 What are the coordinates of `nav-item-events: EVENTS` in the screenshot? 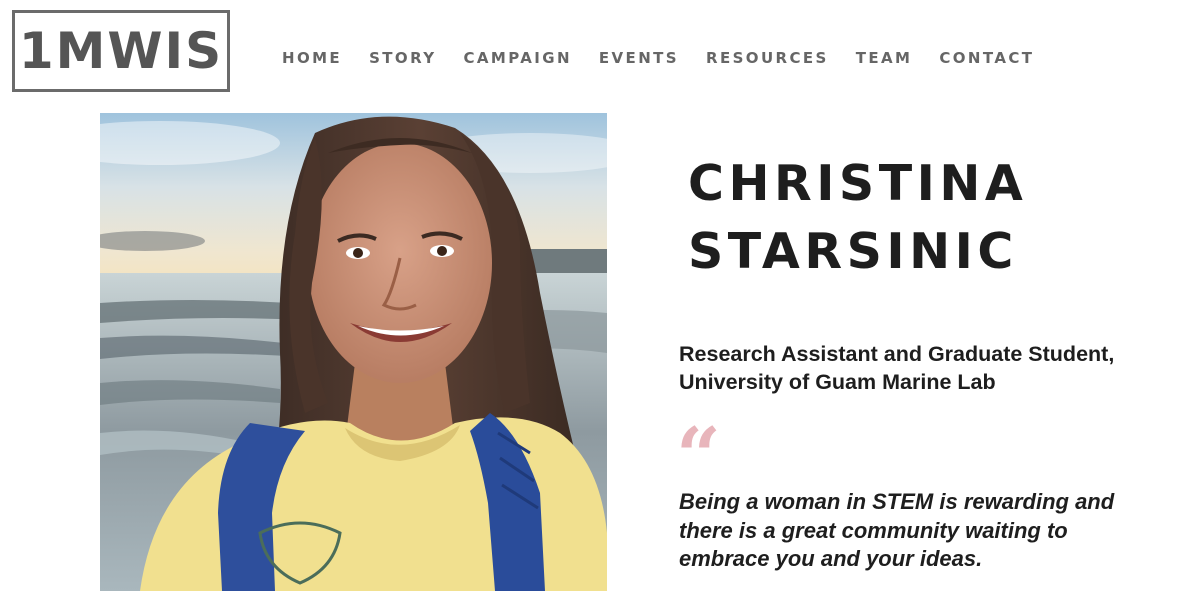 It's located at (639, 58).